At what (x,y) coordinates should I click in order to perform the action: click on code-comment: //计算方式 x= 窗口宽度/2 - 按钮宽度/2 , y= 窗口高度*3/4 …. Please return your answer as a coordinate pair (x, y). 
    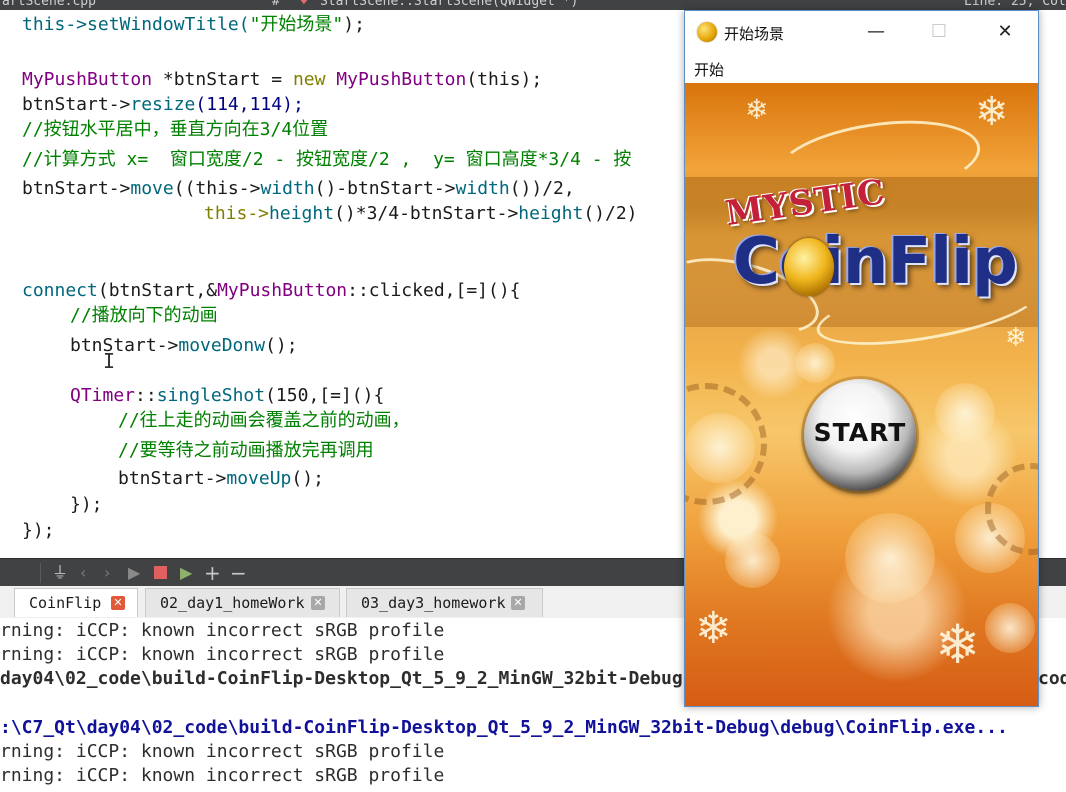
    Looking at the image, I should click on (327, 159).